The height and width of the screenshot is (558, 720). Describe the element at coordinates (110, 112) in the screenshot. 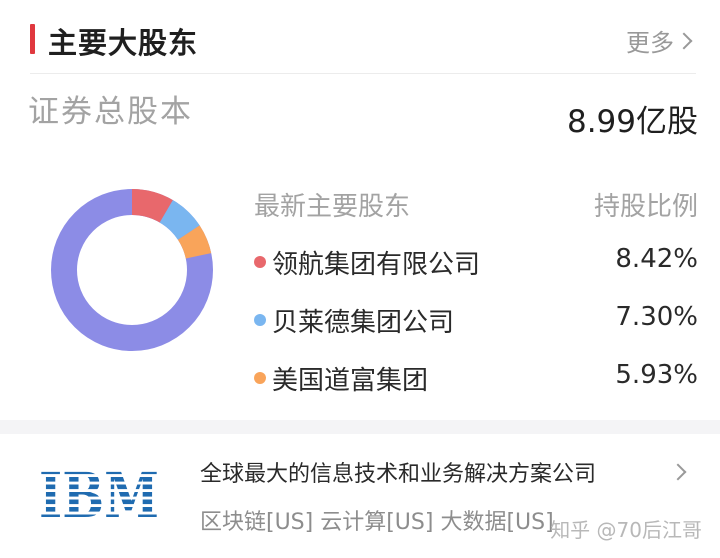

I see `total-shares-label: 证券总股本` at that location.